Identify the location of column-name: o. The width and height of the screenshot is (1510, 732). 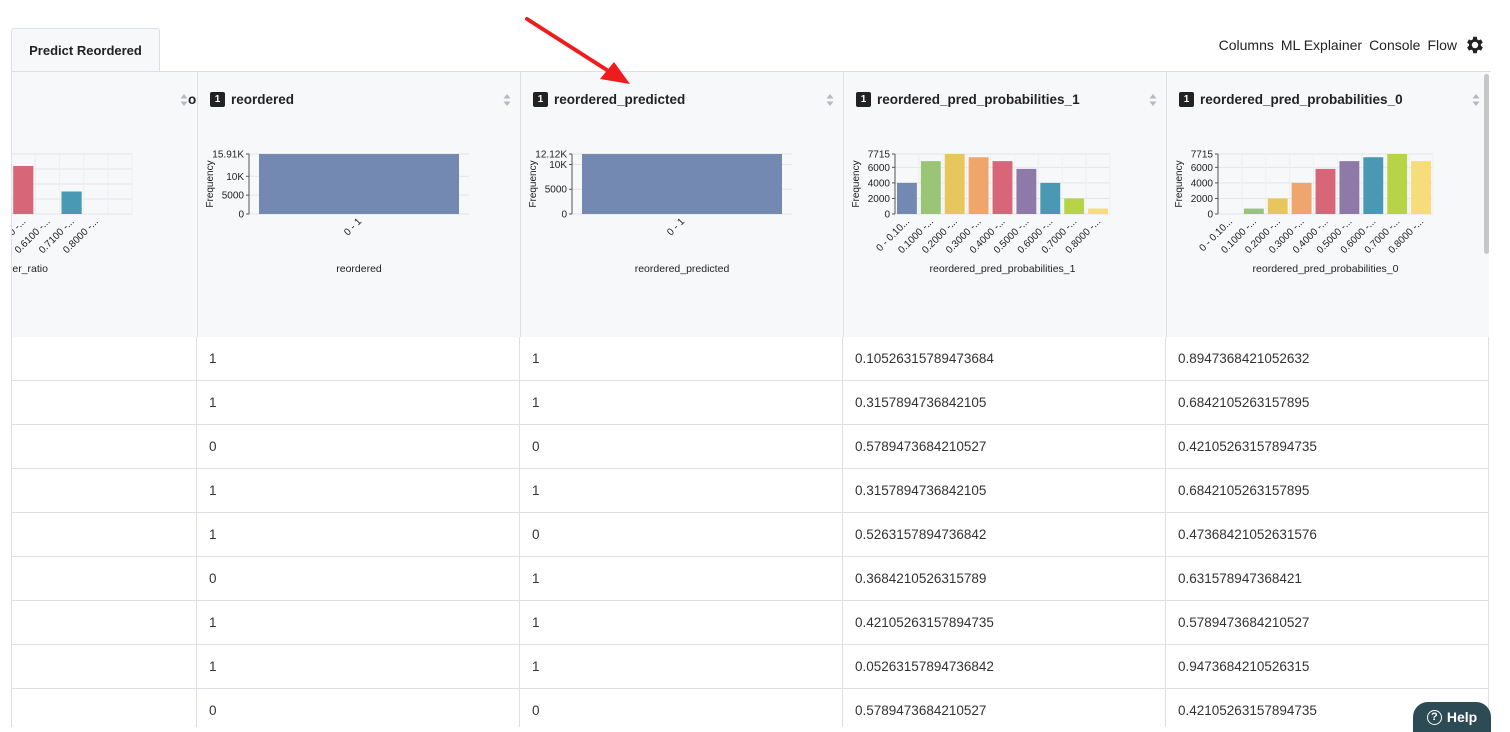
(192, 99).